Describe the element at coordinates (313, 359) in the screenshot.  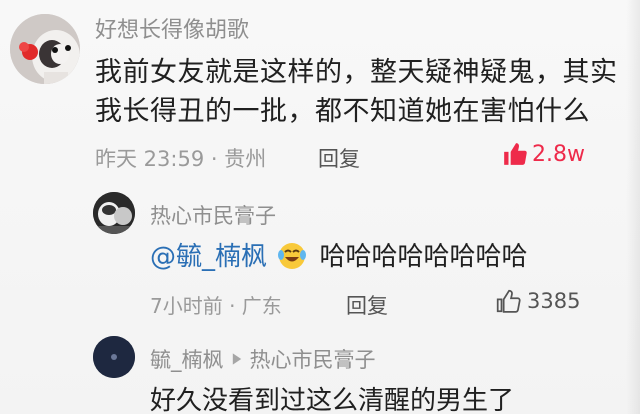
I see `reply-to-author: 热心市民膏子` at that location.